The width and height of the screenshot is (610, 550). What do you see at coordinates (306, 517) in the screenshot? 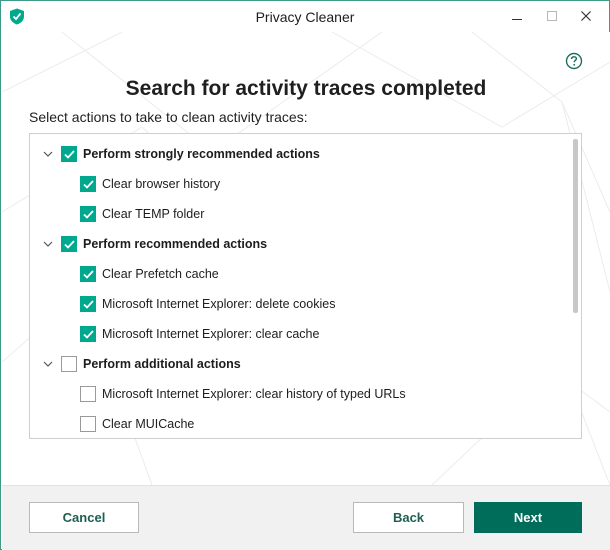
I see `footer: Cancel Back Next` at bounding box center [306, 517].